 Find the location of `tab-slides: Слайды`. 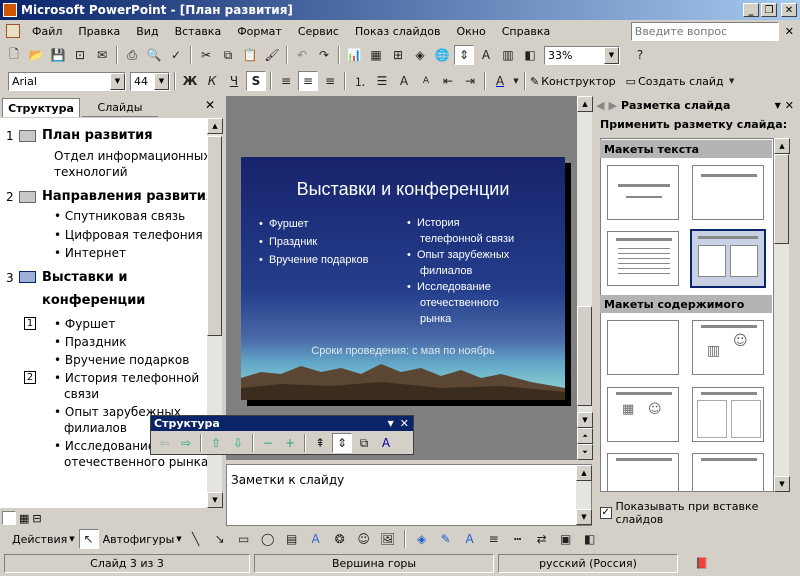

tab-slides: Слайды is located at coordinates (120, 107).